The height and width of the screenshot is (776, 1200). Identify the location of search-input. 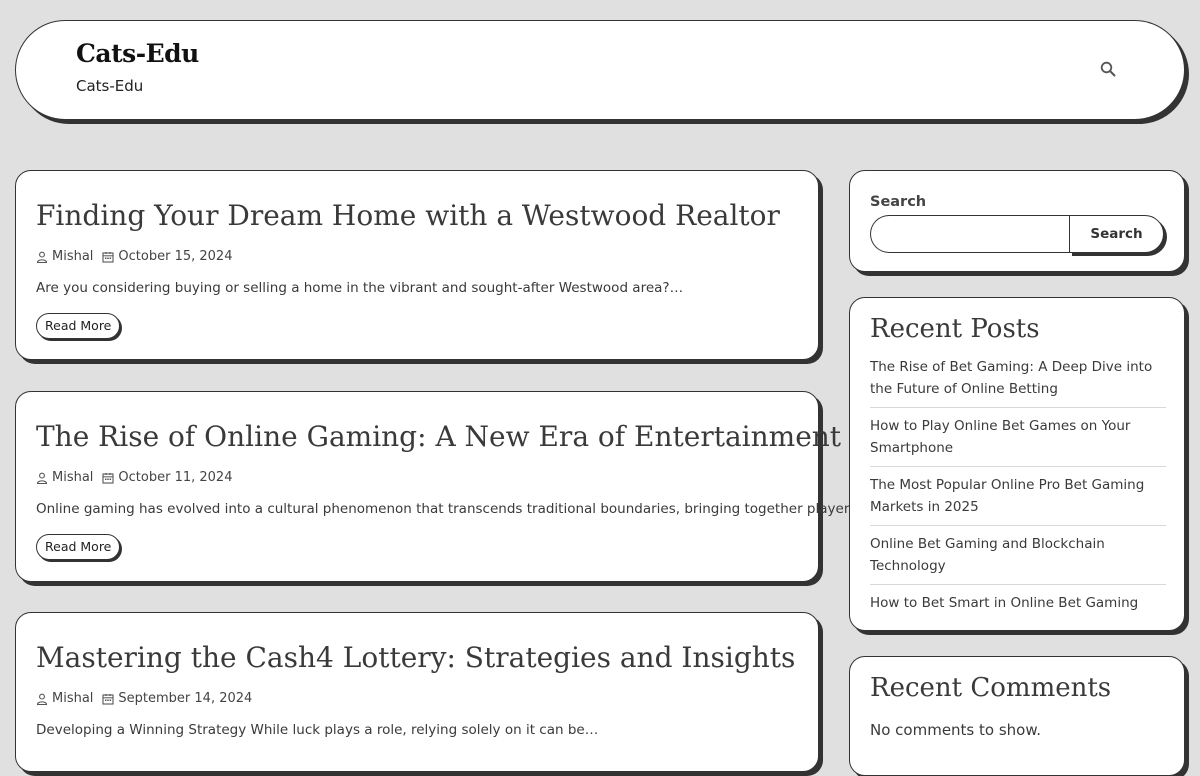
(970, 234).